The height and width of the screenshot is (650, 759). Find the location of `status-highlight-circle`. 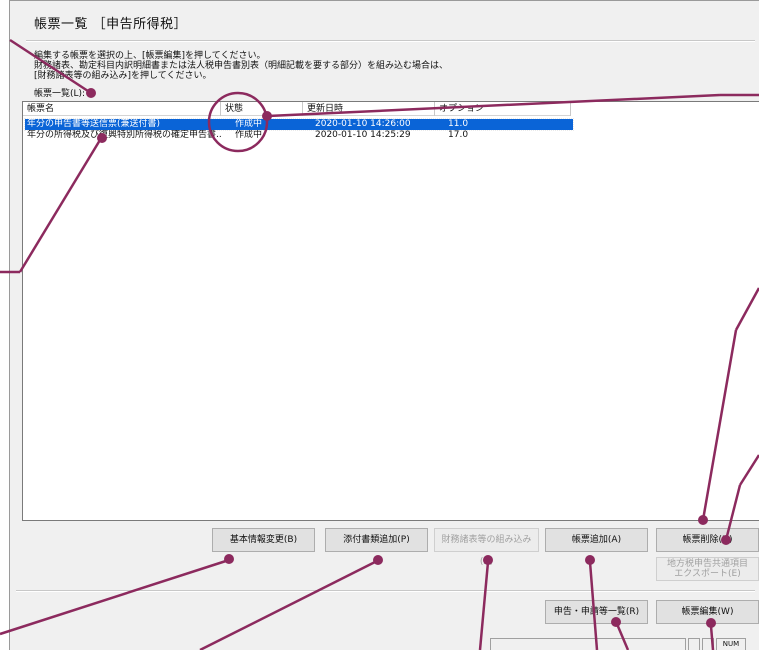

status-highlight-circle is located at coordinates (238, 122).